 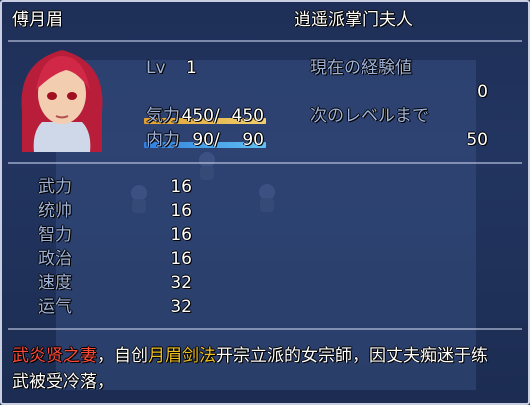 What do you see at coordinates (482, 92) in the screenshot?
I see `exp-current-value: 0` at bounding box center [482, 92].